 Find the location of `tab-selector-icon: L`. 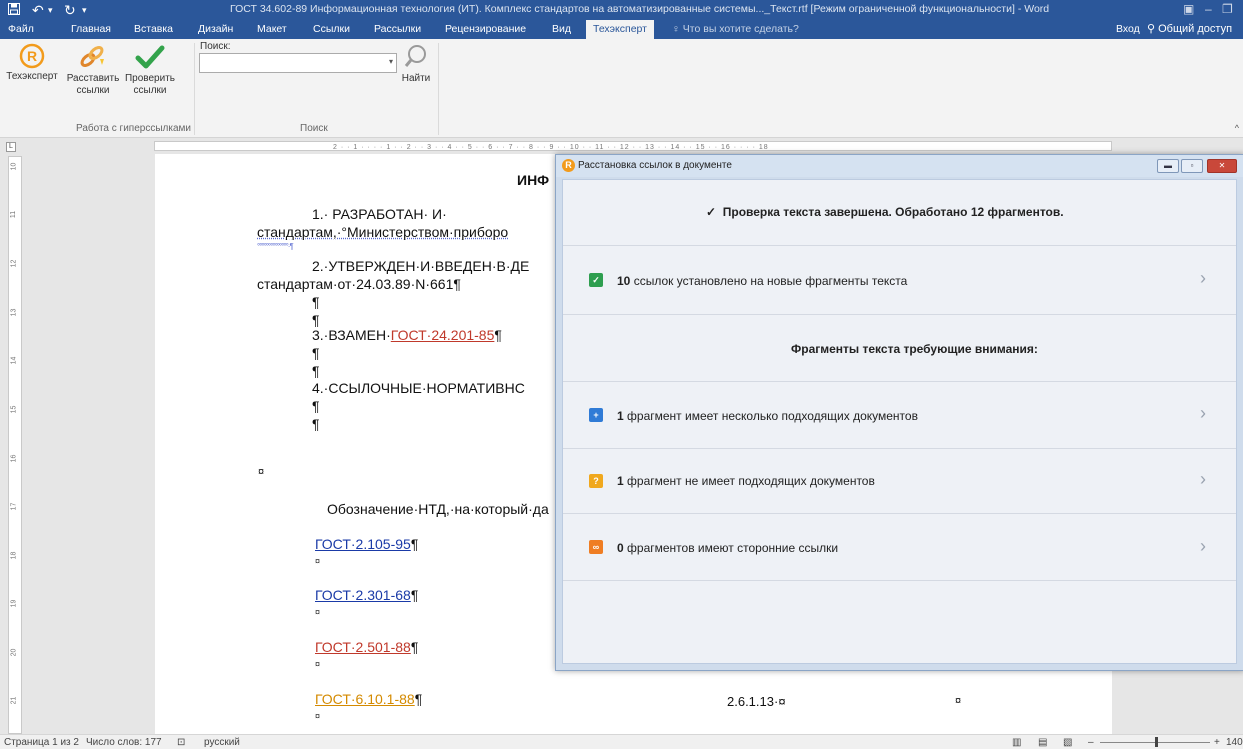

tab-selector-icon: L is located at coordinates (11, 147).